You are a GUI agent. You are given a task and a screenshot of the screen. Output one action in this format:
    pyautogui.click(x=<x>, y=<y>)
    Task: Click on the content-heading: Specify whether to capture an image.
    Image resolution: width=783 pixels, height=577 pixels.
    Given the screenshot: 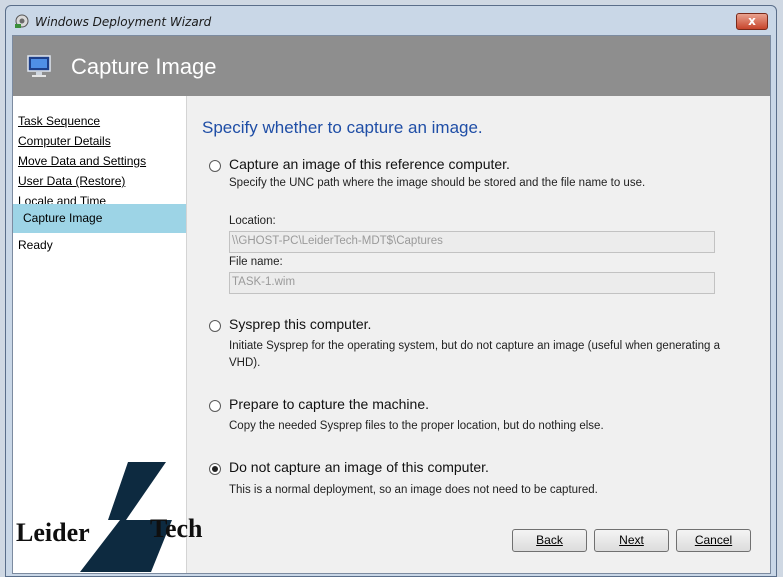 What is the action you would take?
    pyautogui.click(x=342, y=127)
    